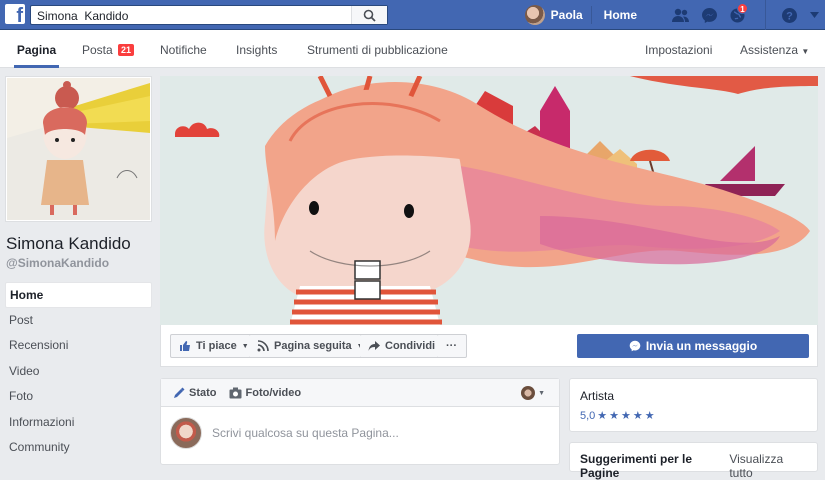  Describe the element at coordinates (619, 15) in the screenshot. I see `home-link: Home` at that location.